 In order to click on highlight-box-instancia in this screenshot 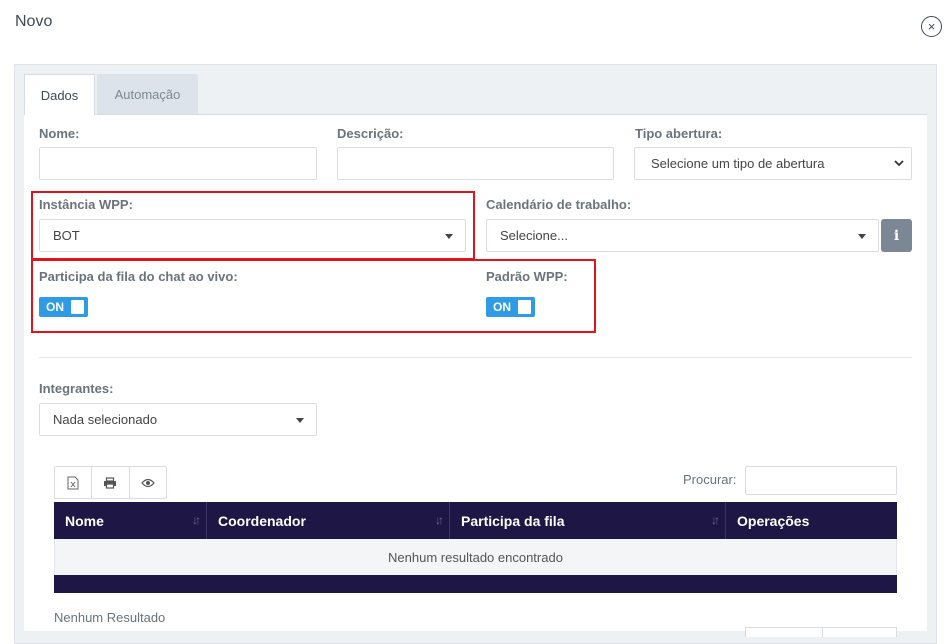, I will do `click(253, 225)`.